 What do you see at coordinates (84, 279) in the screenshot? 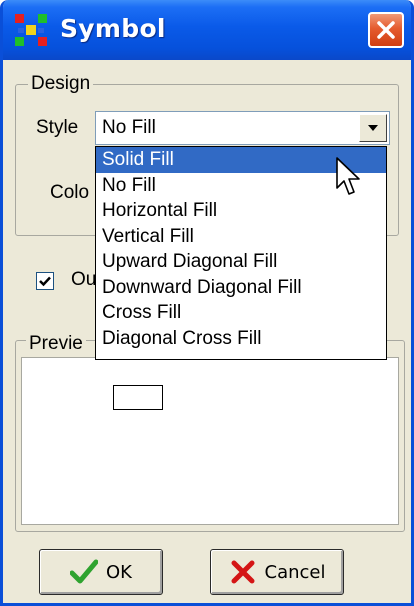
I see `outline-label: Ou` at bounding box center [84, 279].